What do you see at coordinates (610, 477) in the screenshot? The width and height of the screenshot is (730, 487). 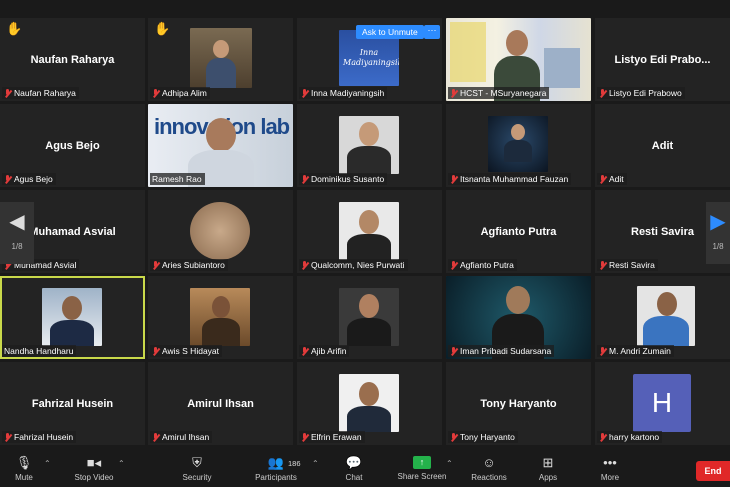 I see `more-label: More` at bounding box center [610, 477].